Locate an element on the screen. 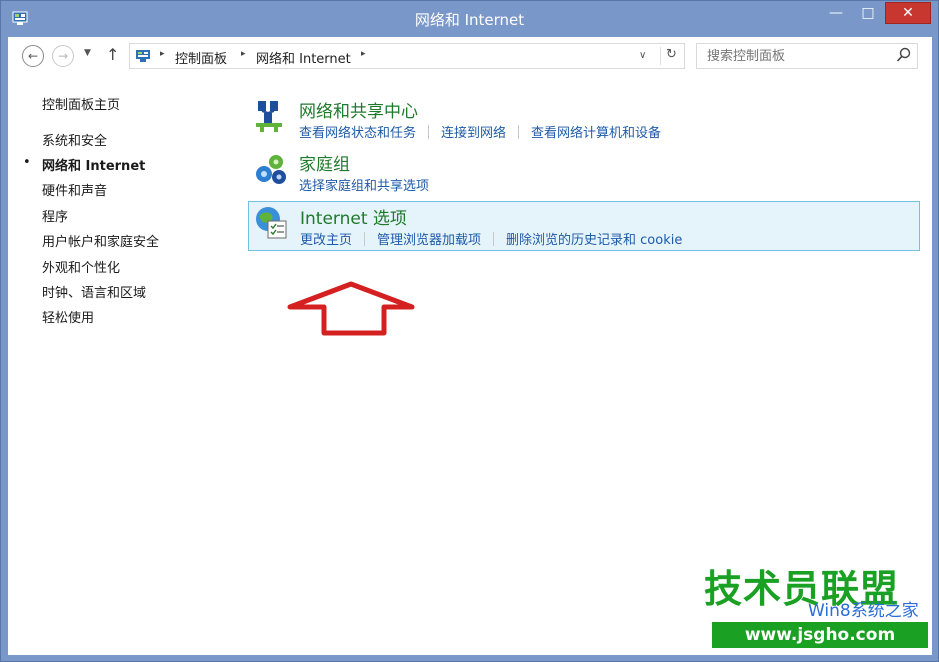  close-button: ✕ is located at coordinates (908, 13).